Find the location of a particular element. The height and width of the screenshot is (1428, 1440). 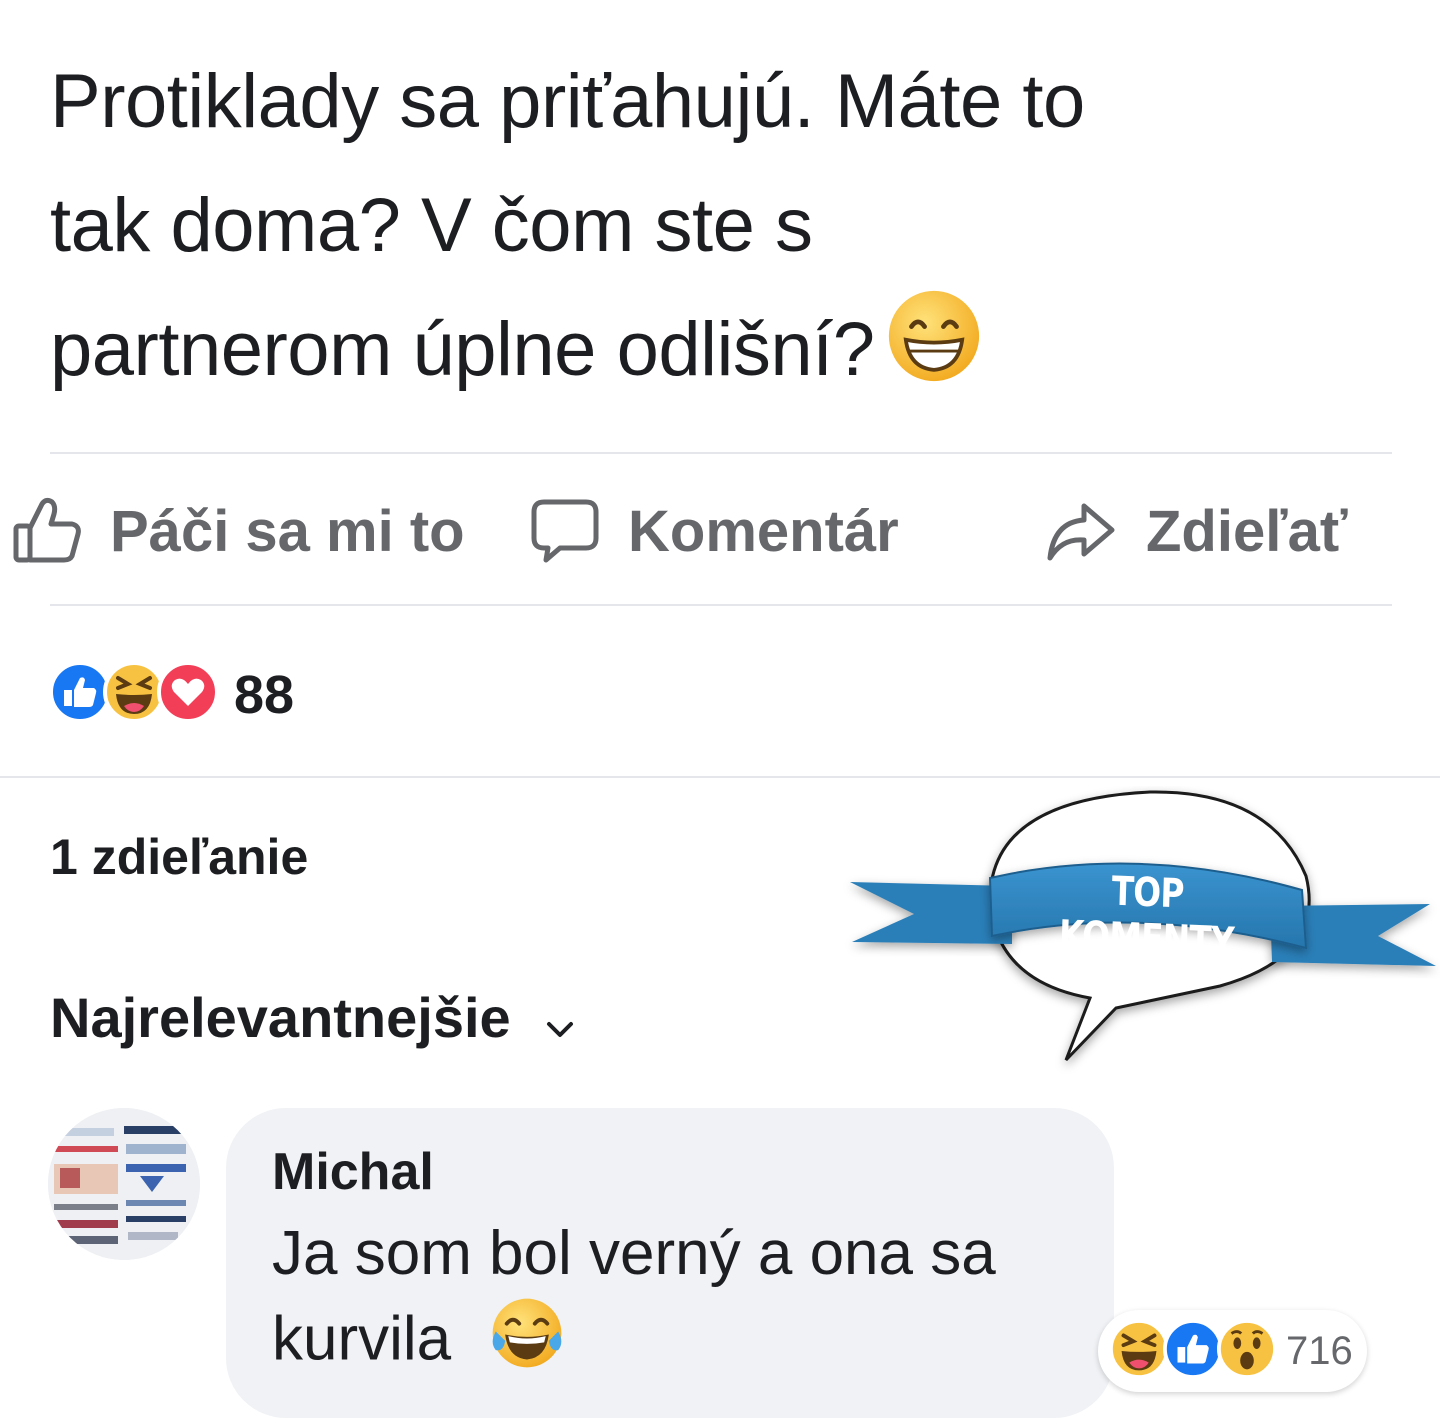

haha-reaction-icon is located at coordinates (1139, 1351).